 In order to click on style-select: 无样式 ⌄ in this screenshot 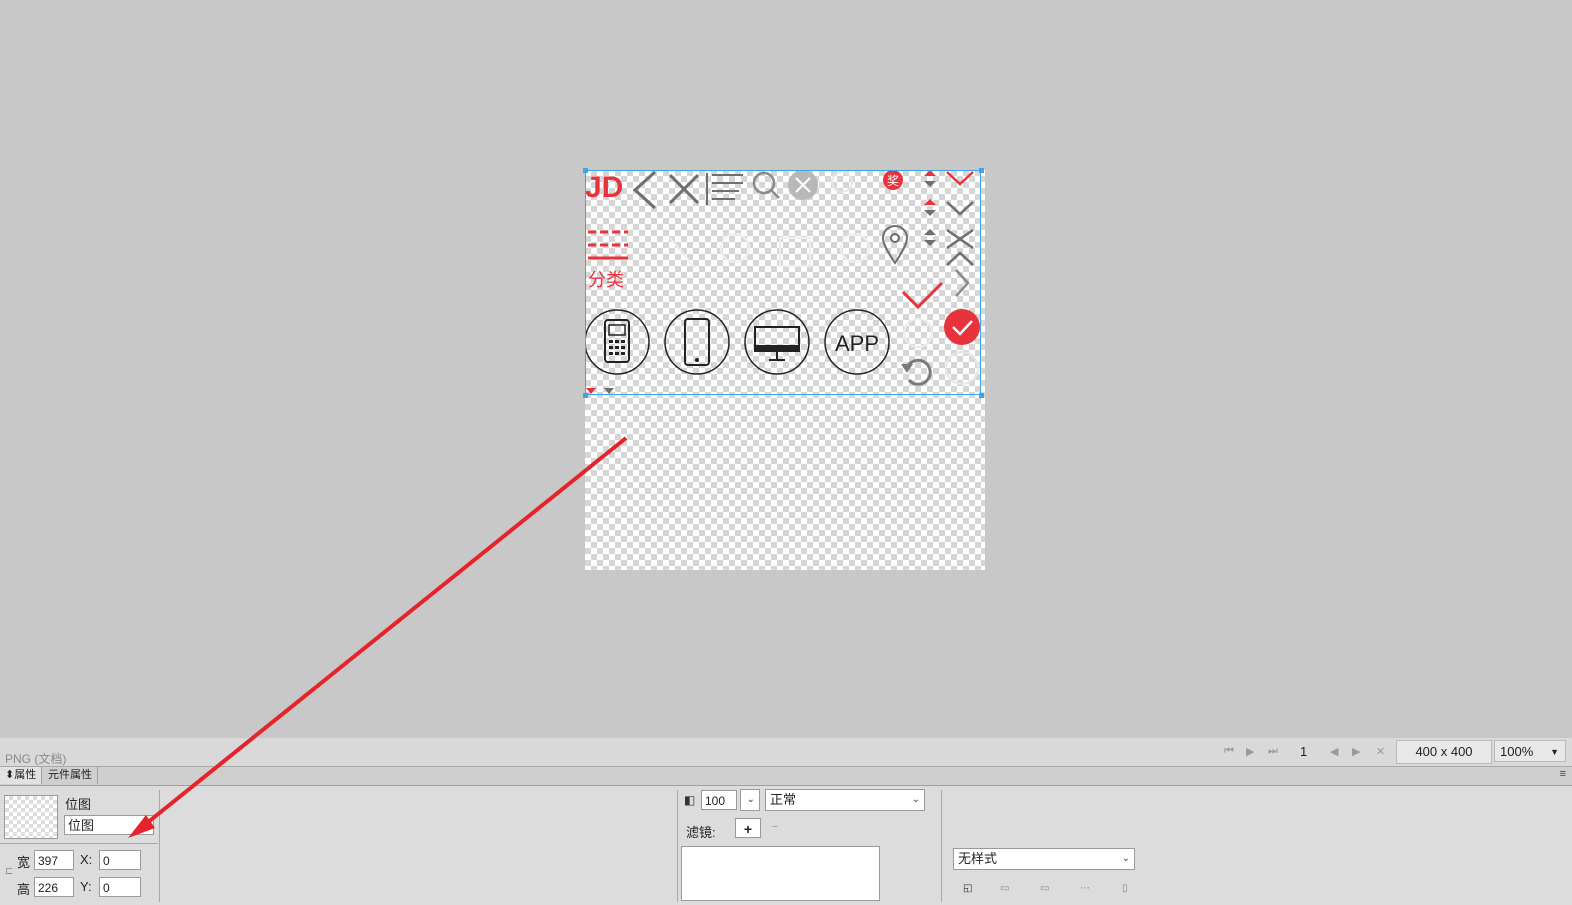, I will do `click(1044, 859)`.